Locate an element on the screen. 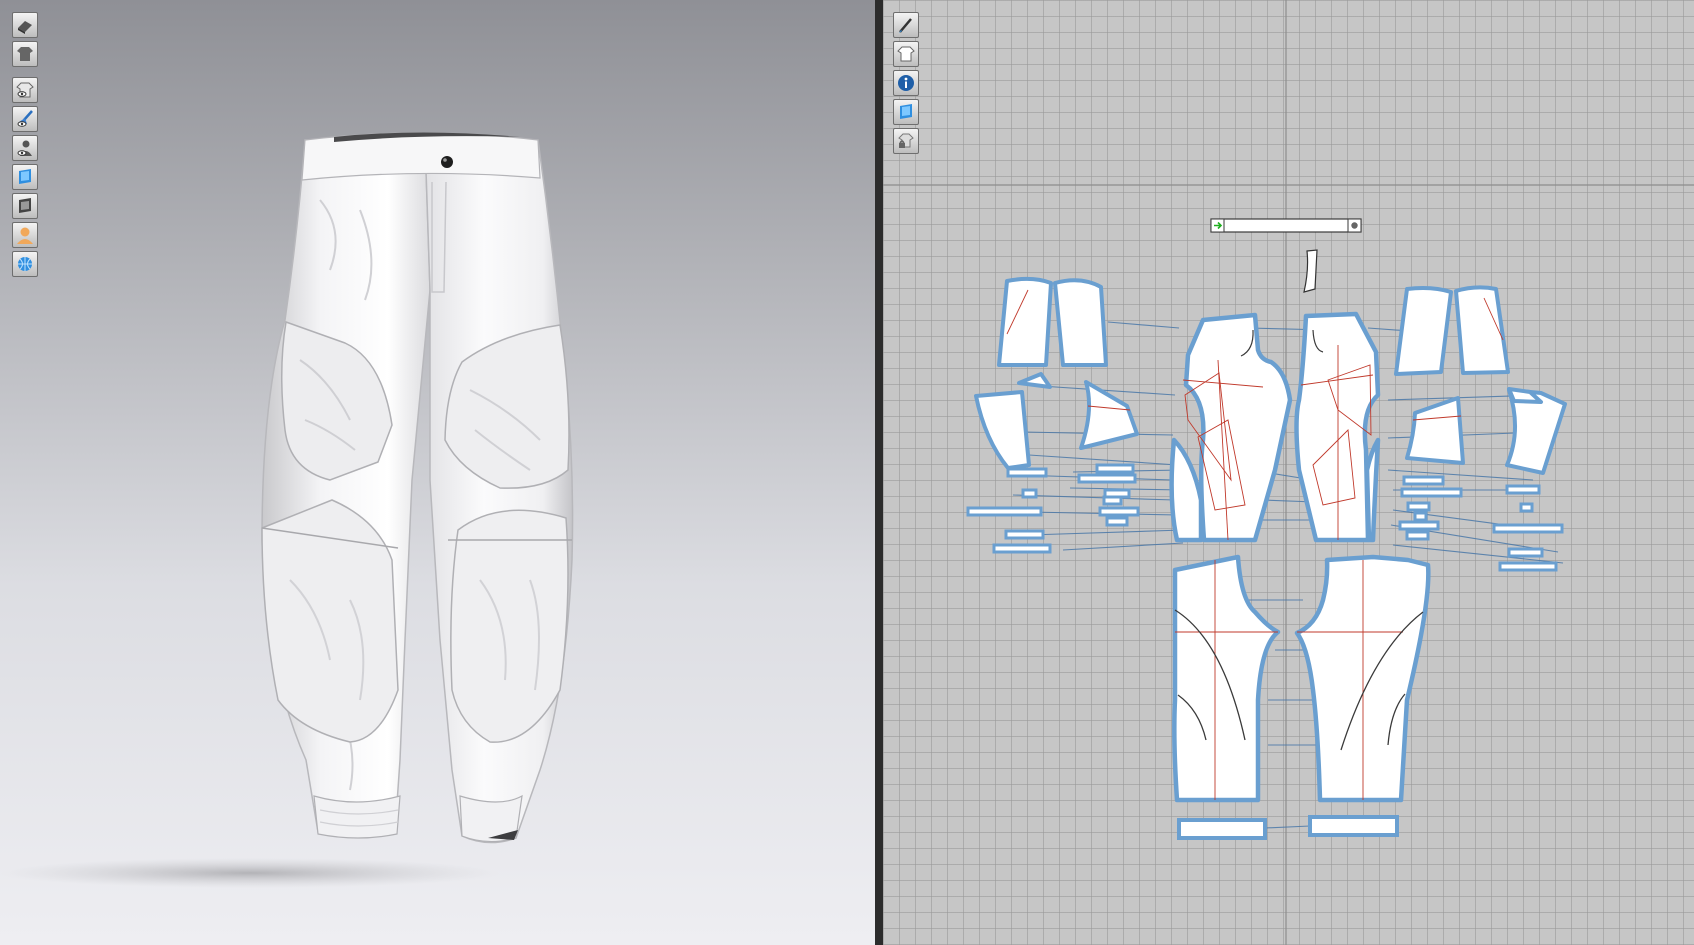  mesh-wireframe-icon is located at coordinates (25, 264).